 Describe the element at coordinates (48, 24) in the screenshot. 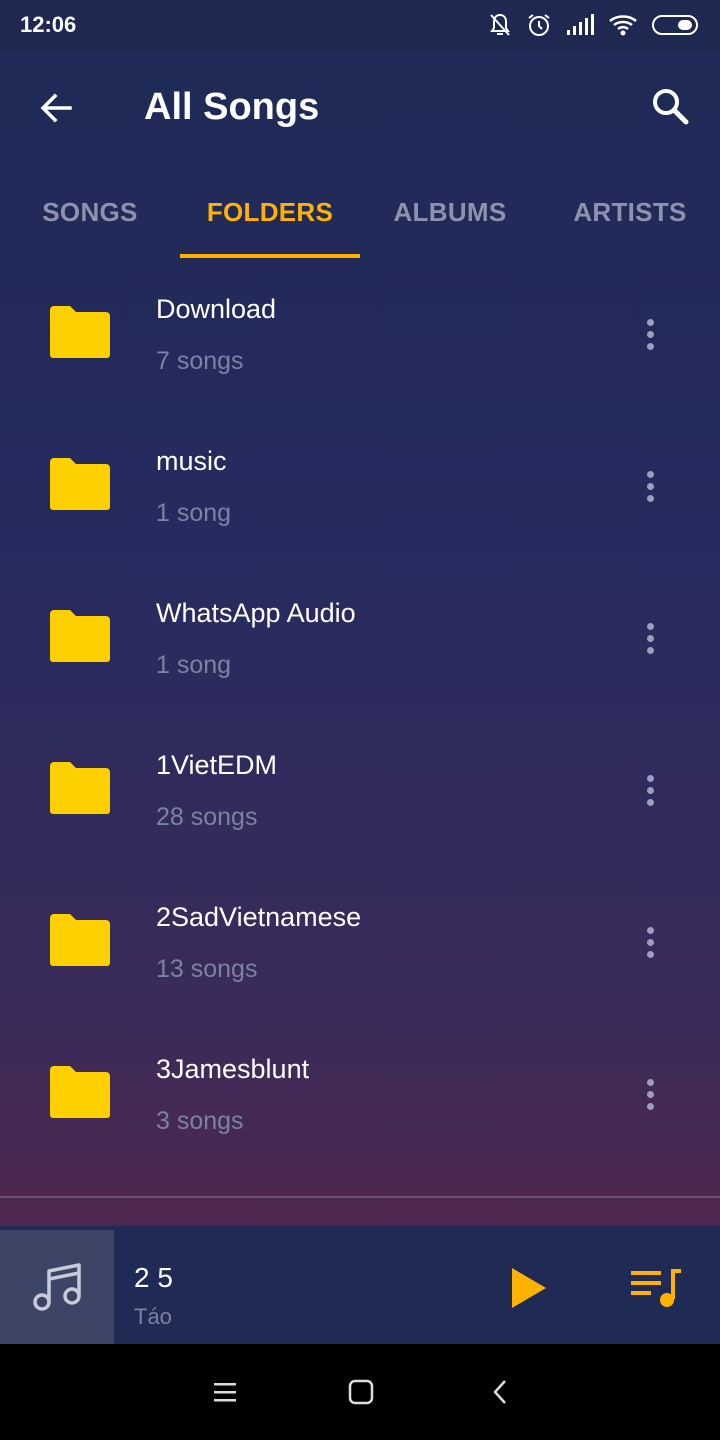

I see `status-time: 12:06` at that location.